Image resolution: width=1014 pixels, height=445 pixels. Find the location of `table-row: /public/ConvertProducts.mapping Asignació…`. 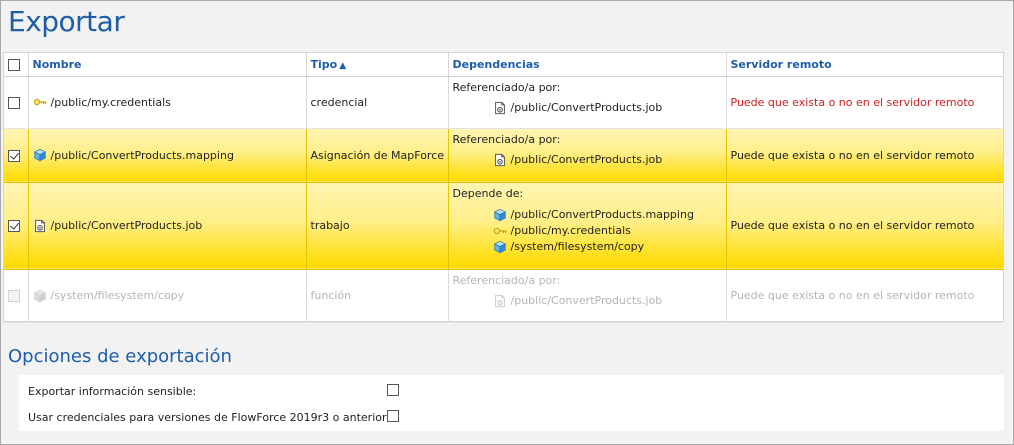

table-row: /public/ConvertProducts.mapping Asignació… is located at coordinates (503, 155).